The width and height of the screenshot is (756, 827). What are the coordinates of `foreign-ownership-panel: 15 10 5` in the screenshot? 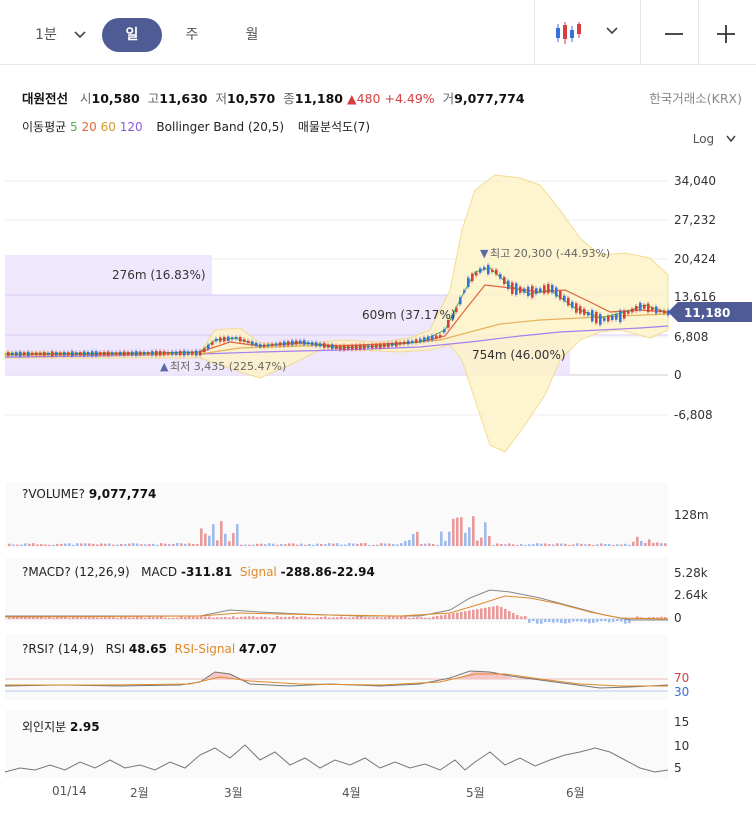 It's located at (378, 745).